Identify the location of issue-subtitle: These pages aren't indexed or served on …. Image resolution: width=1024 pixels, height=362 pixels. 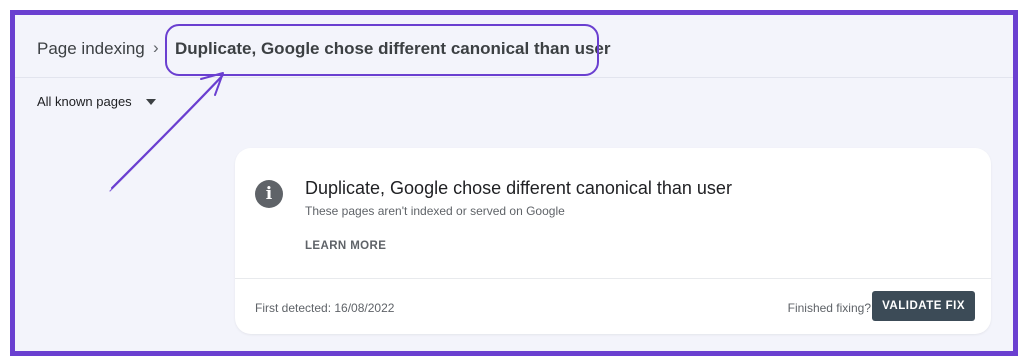
(435, 211).